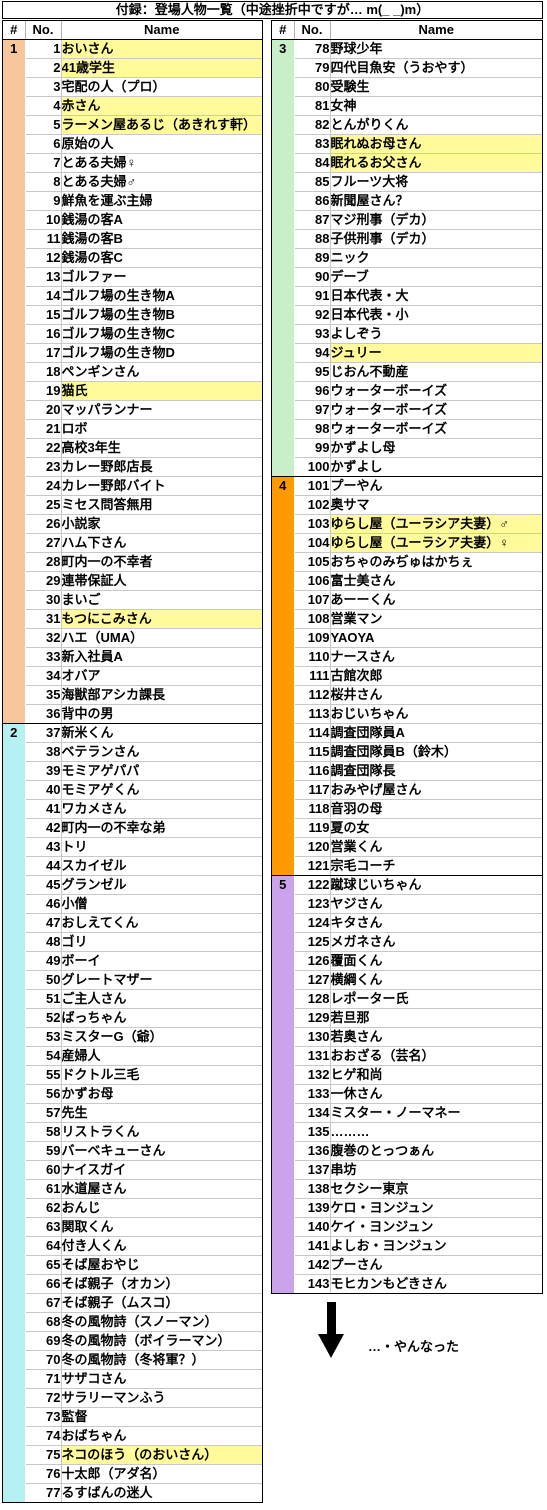 This screenshot has width=547, height=1510. What do you see at coordinates (43, 1246) in the screenshot?
I see `cell-no: 64` at bounding box center [43, 1246].